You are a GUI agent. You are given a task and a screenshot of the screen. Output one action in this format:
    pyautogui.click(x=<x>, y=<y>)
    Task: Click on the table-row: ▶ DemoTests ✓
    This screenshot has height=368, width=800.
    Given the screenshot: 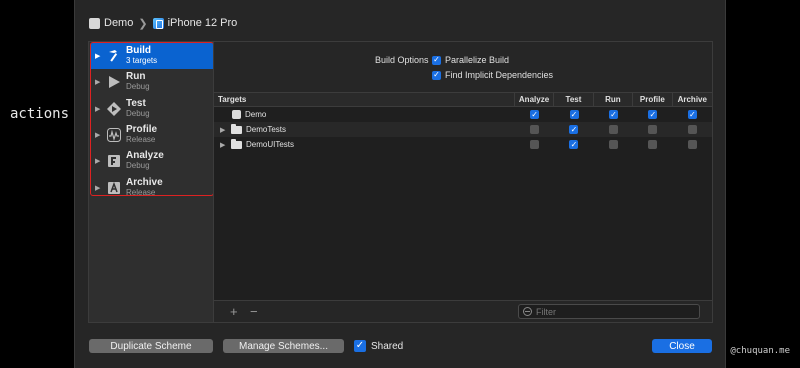 What is the action you would take?
    pyautogui.click(x=463, y=129)
    